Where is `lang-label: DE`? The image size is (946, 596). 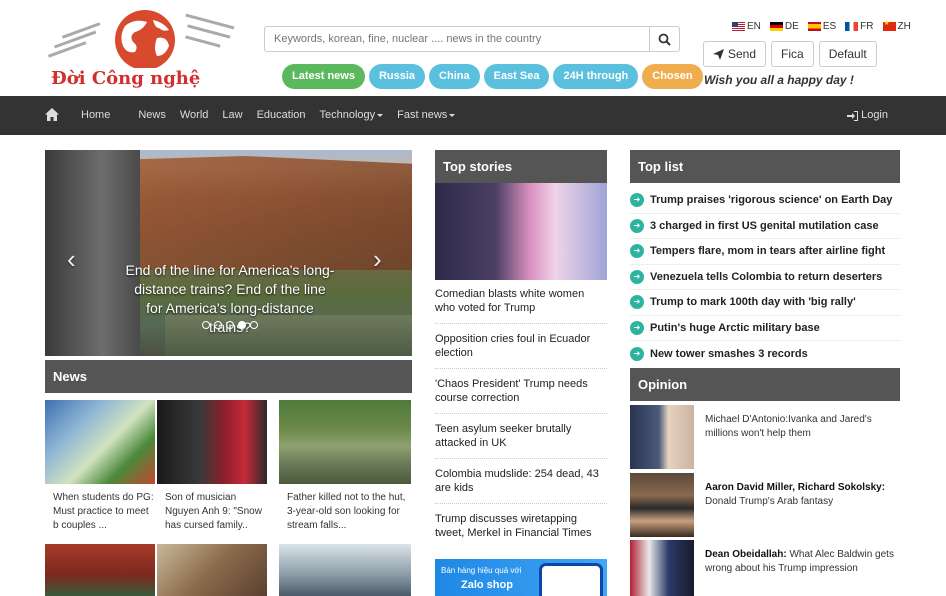 lang-label: DE is located at coordinates (791, 26).